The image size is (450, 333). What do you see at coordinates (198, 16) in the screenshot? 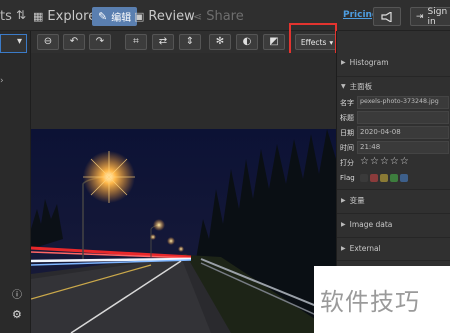
I see `share-icon: ⋖` at bounding box center [198, 16].